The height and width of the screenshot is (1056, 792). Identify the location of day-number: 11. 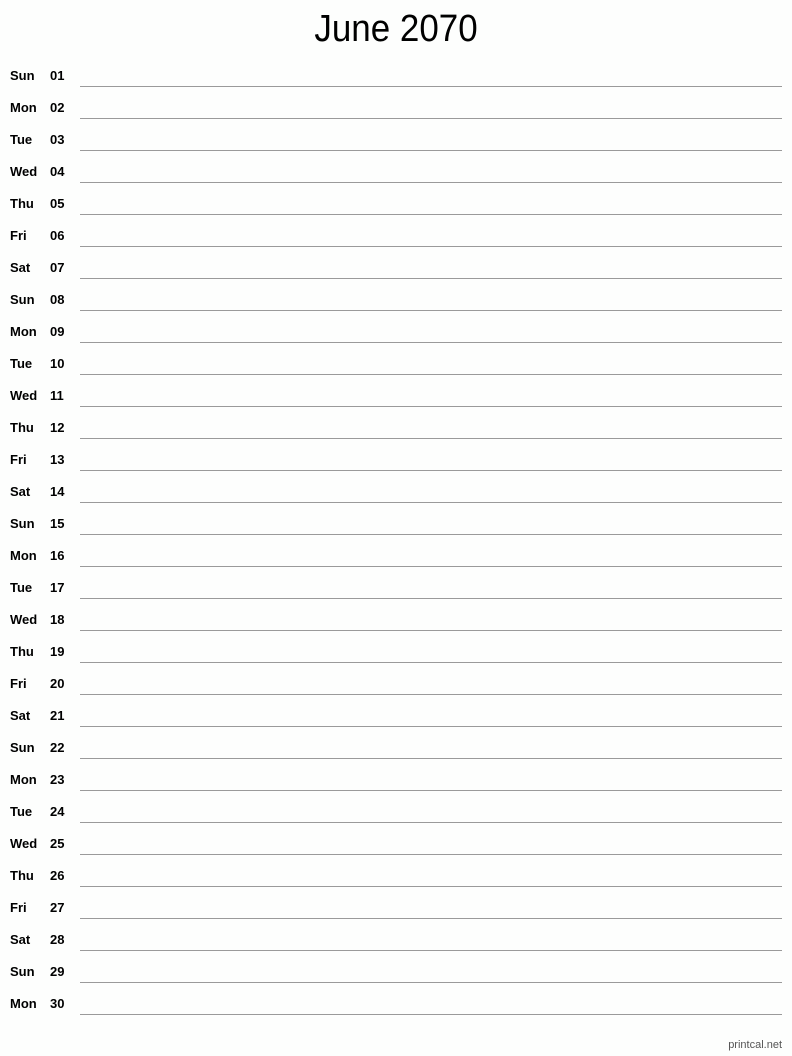
(57, 395).